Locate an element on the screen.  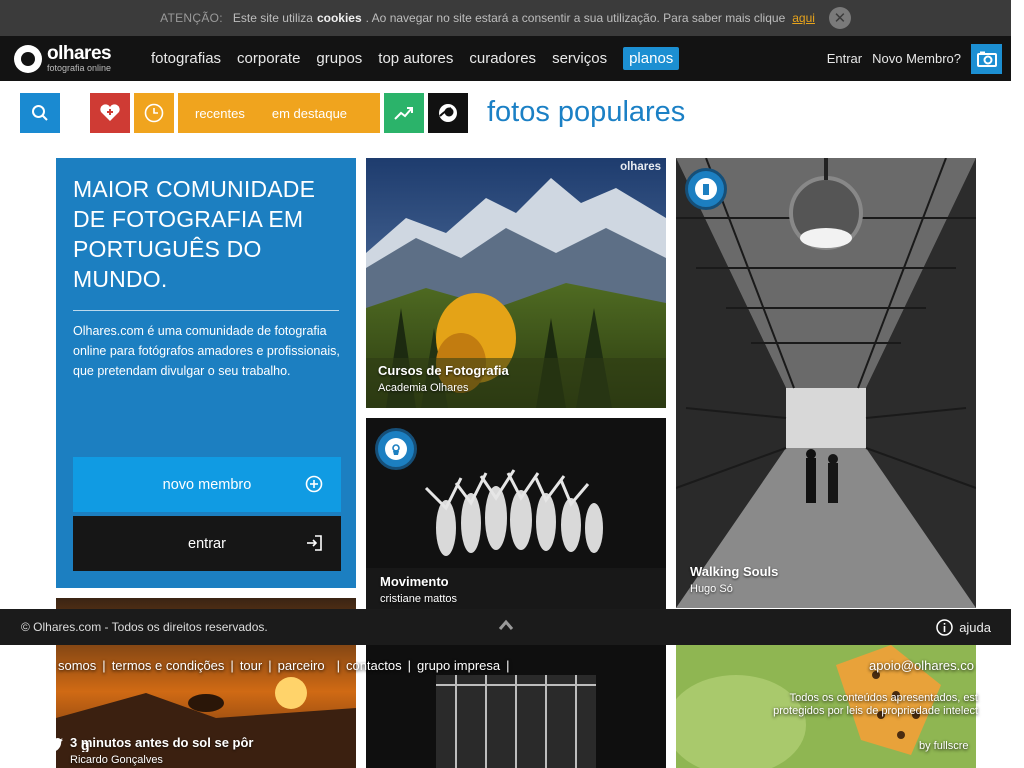
heart-plus-icon is located at coordinates (110, 112).